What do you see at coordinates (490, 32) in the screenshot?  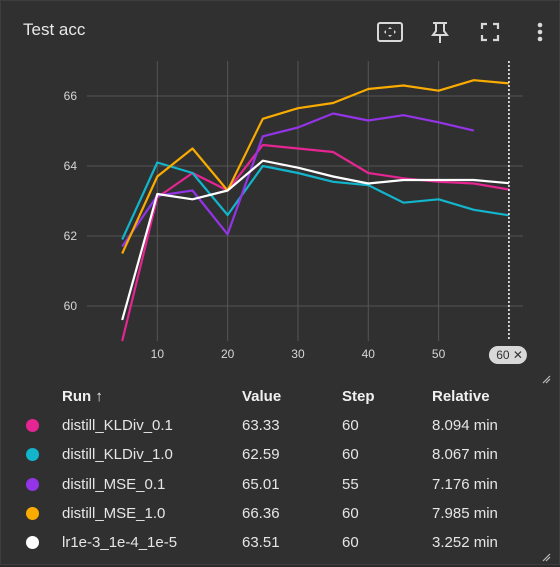 I see `fullscreen-icon` at bounding box center [490, 32].